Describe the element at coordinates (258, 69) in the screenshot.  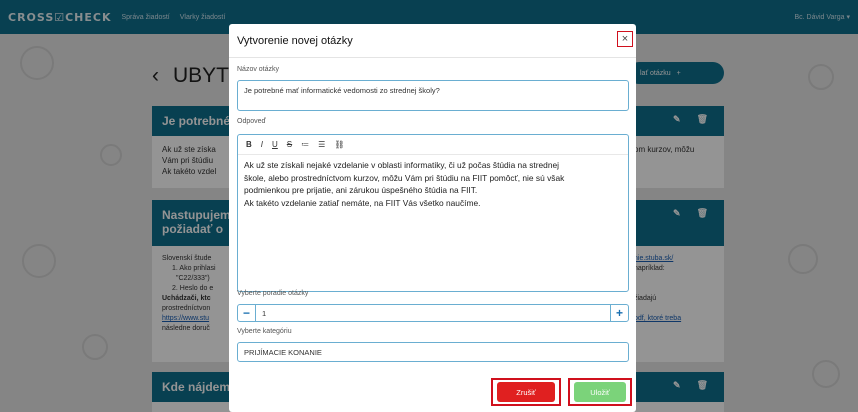
I see `question-label: Názov otázky` at that location.